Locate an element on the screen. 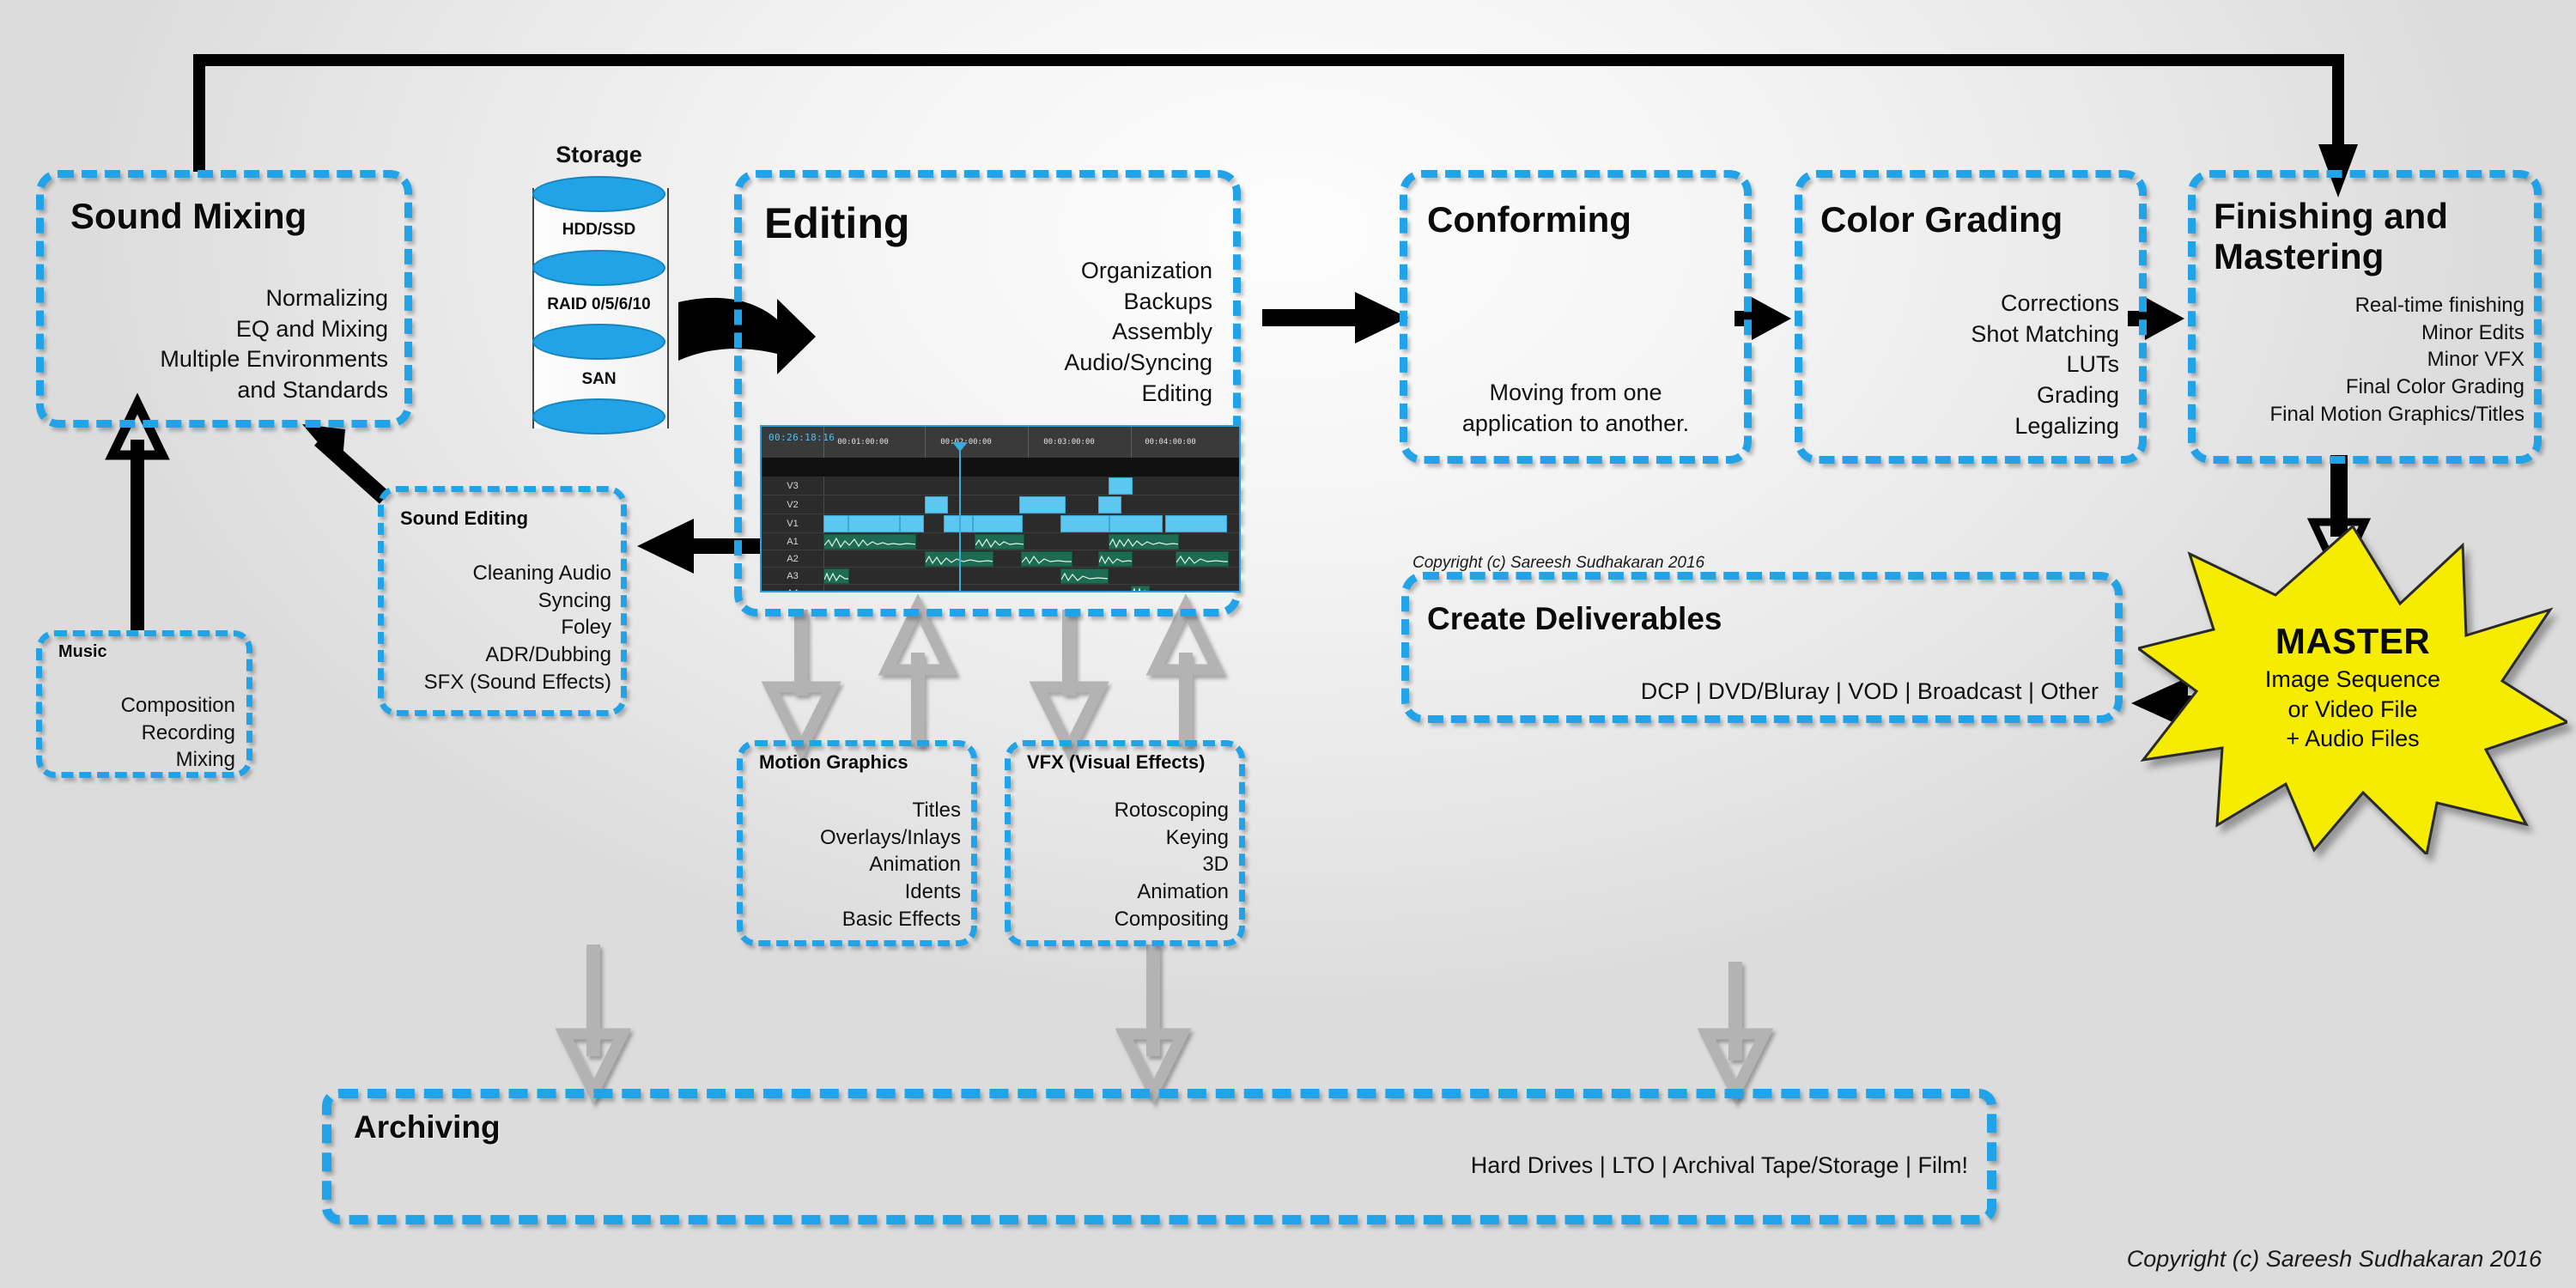  ruler-label-1: 00:01:00:00 is located at coordinates (863, 442).